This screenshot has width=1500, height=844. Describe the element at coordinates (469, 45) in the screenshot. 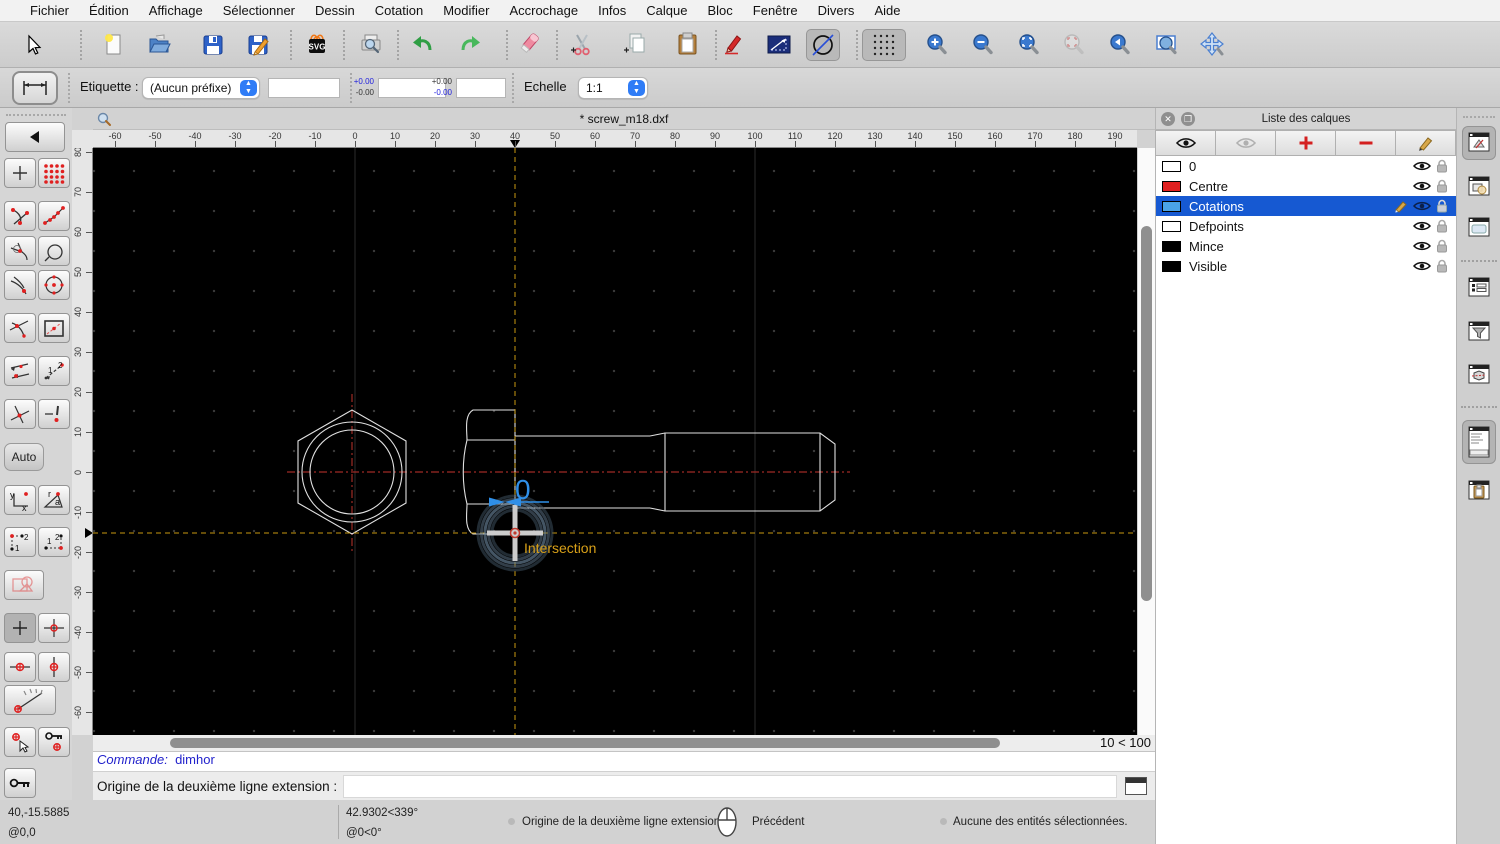

I see `redo-button` at that location.